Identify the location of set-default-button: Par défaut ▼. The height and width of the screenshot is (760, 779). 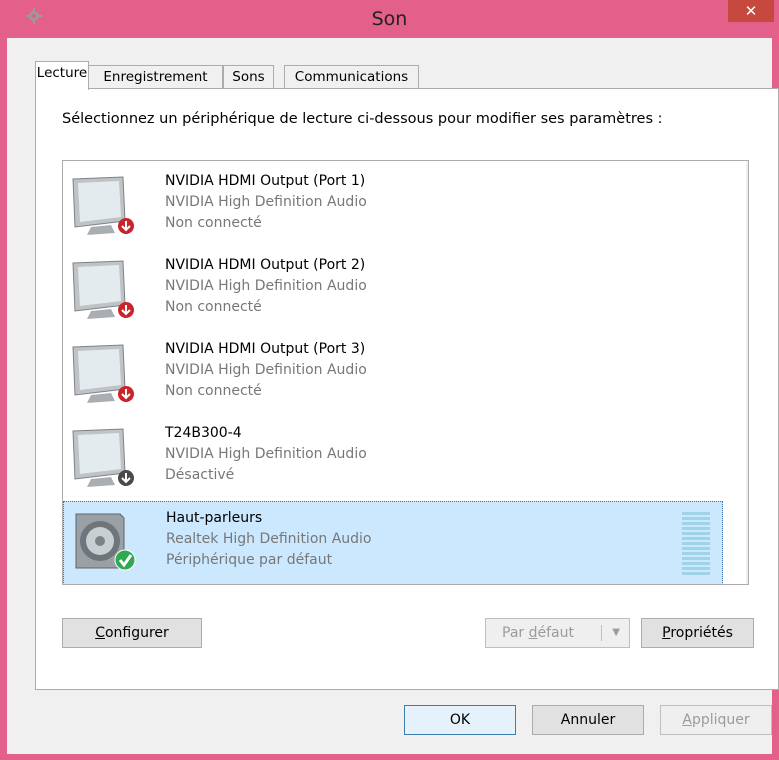
(557, 633).